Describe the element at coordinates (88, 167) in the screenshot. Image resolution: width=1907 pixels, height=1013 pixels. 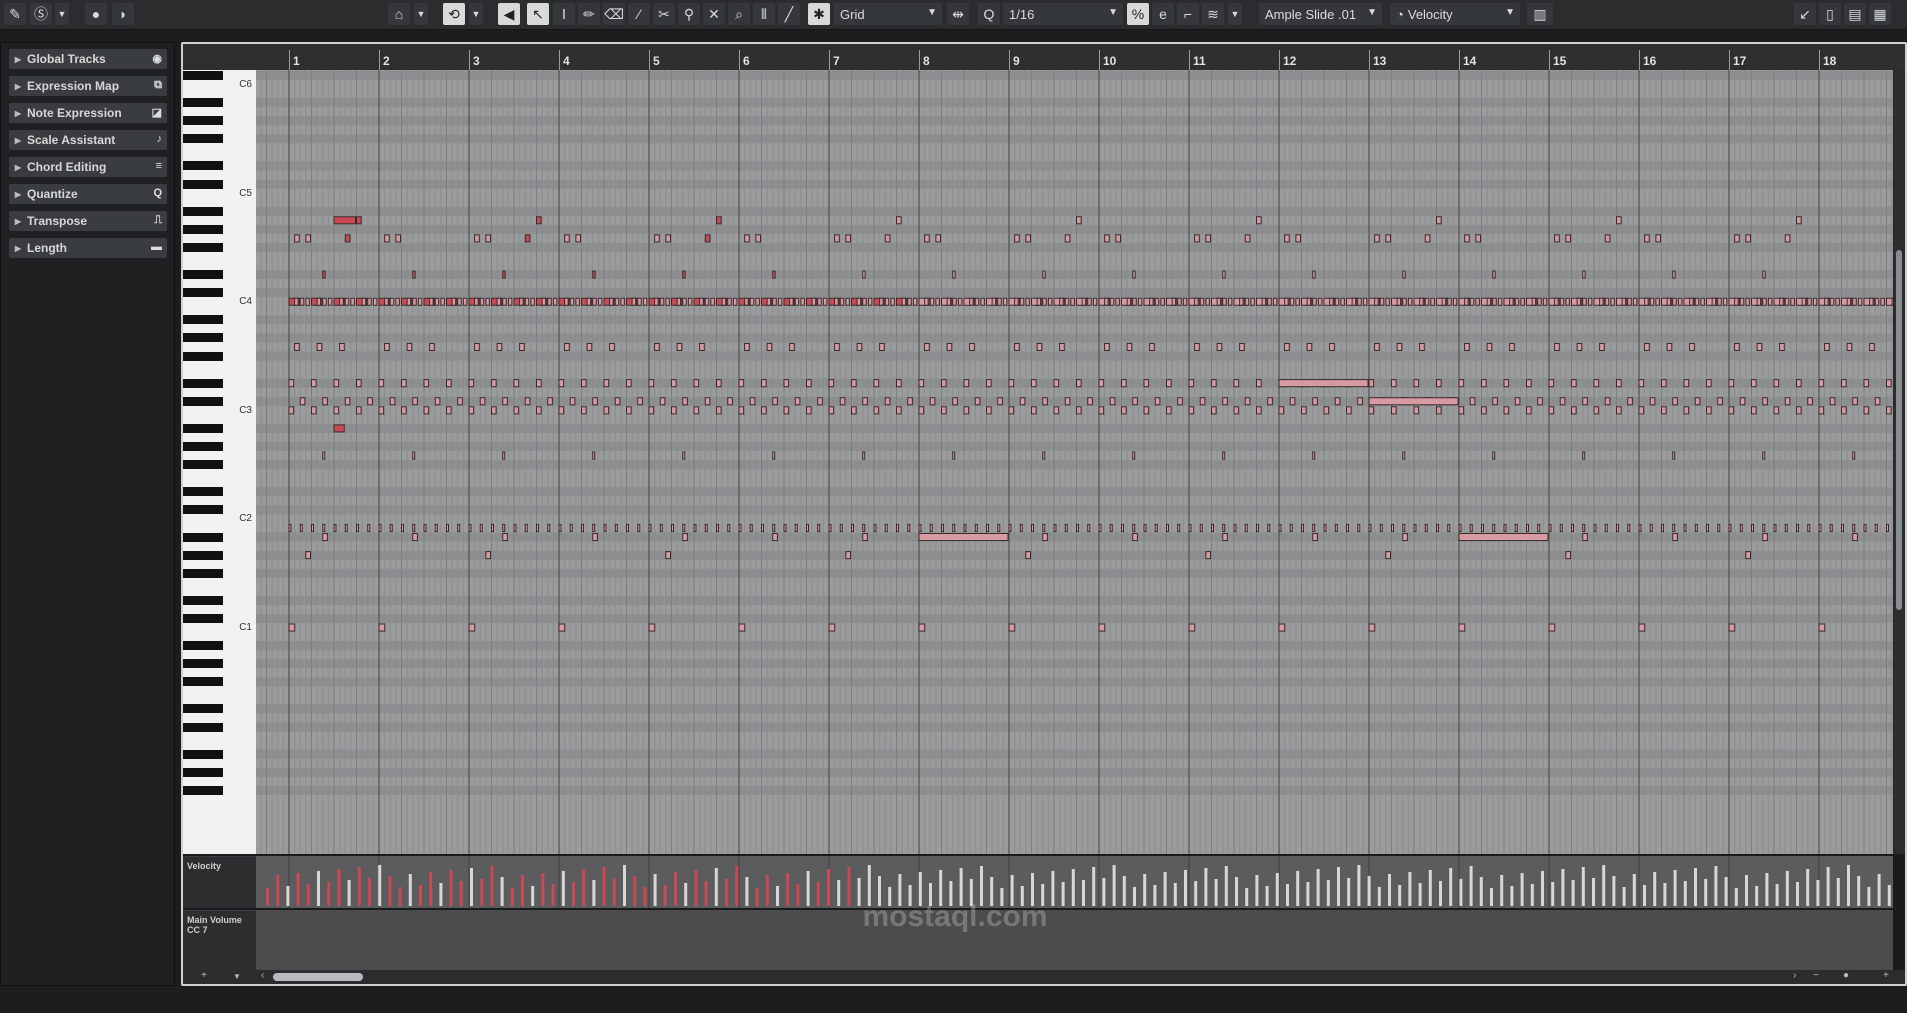
I see `inspector-chord-editing: ▶ Chord Editing ≡` at that location.